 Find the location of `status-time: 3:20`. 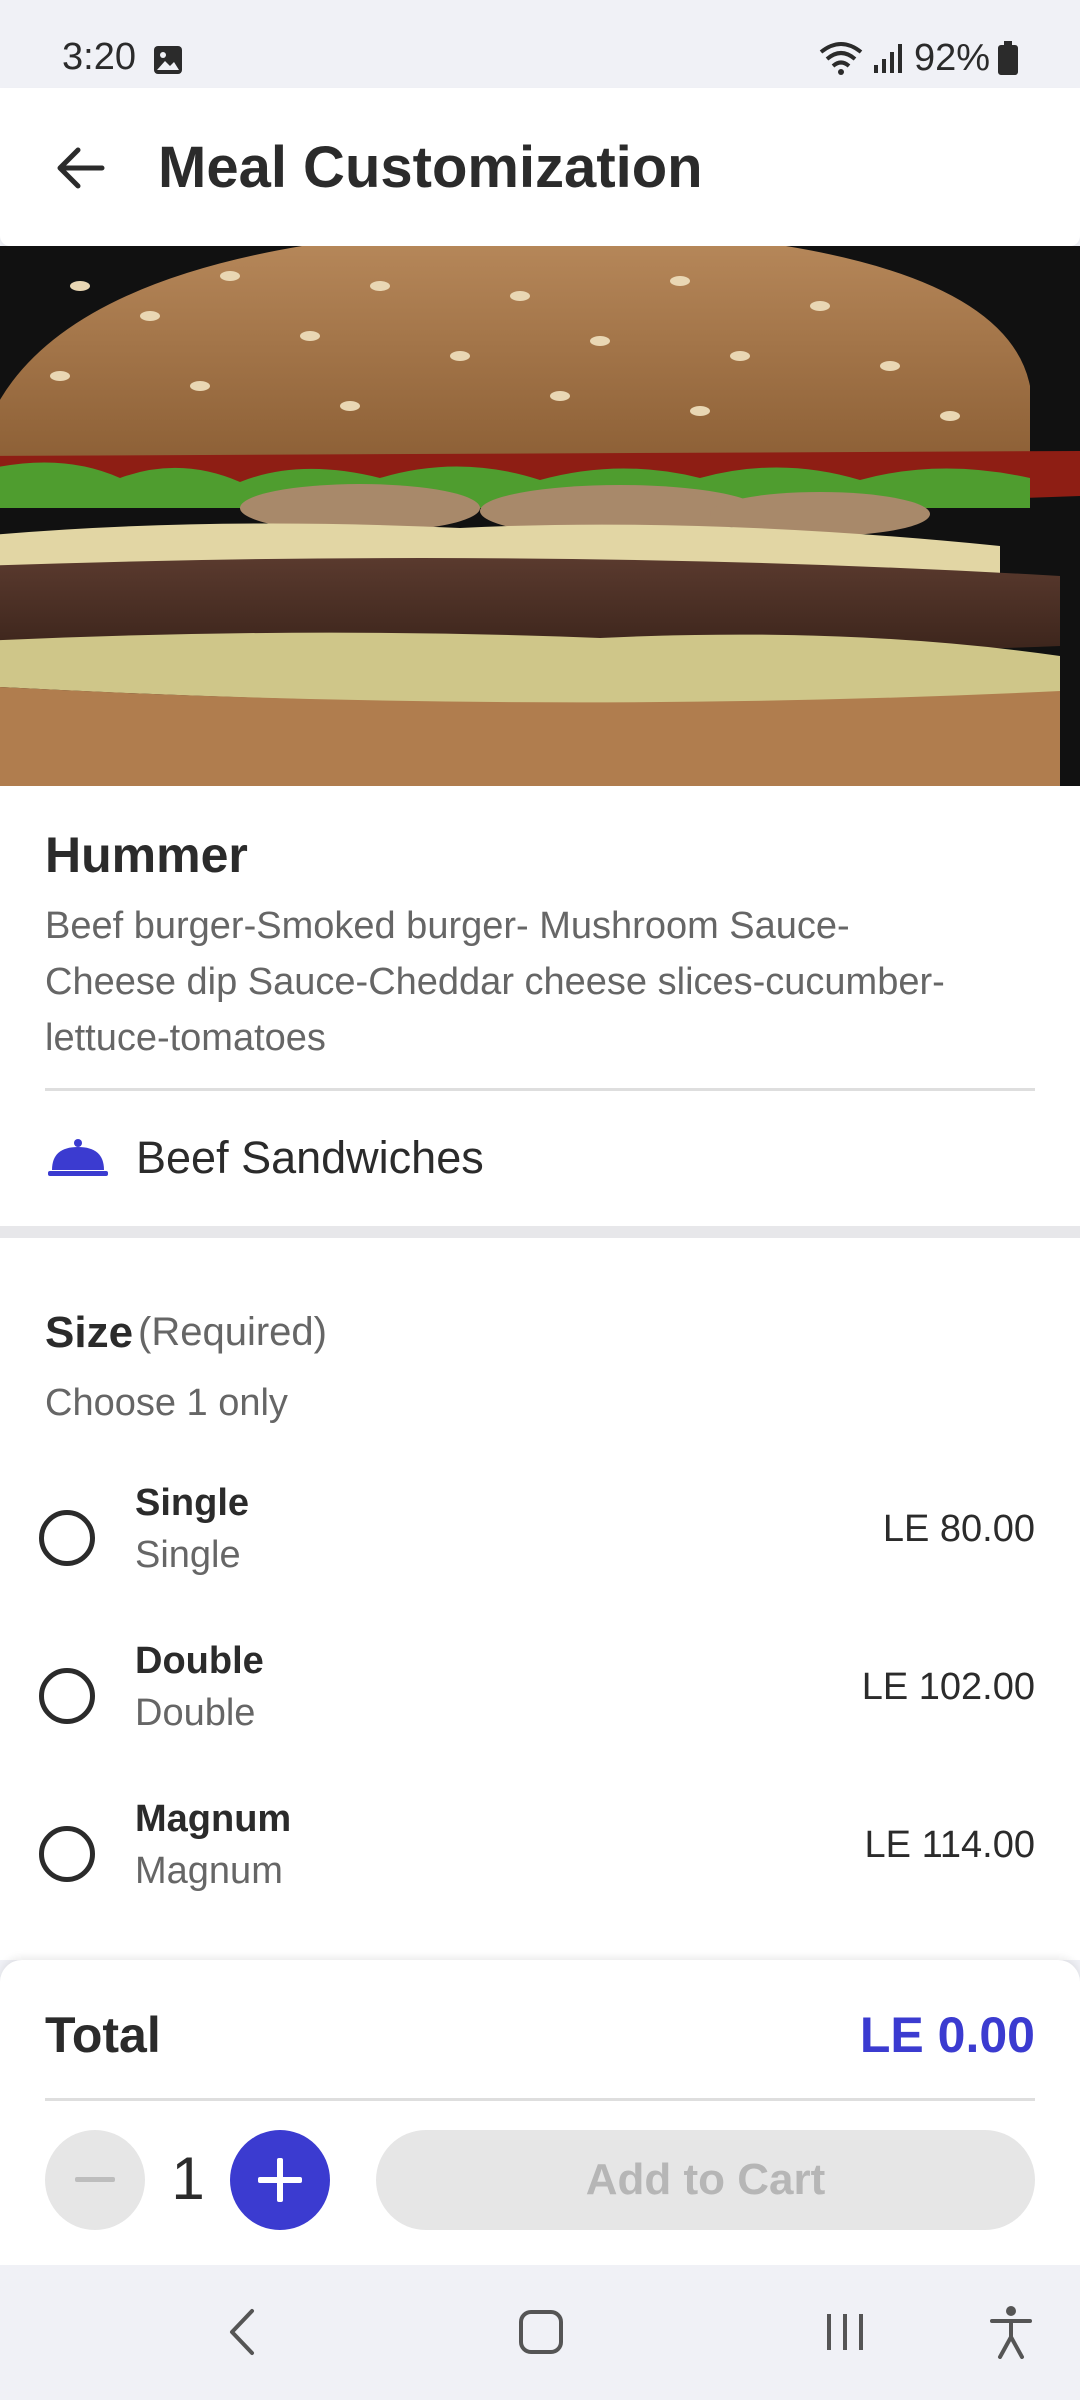

status-time: 3:20 is located at coordinates (99, 57).